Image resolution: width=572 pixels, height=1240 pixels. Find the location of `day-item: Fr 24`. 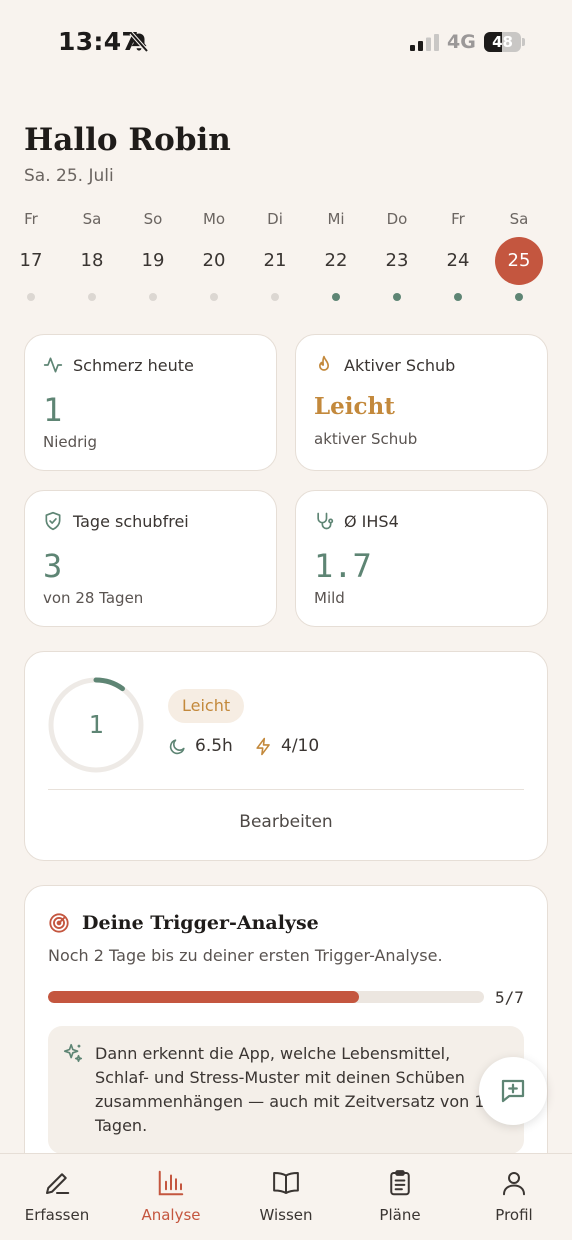

day-item: Fr 24 is located at coordinates (458, 255).